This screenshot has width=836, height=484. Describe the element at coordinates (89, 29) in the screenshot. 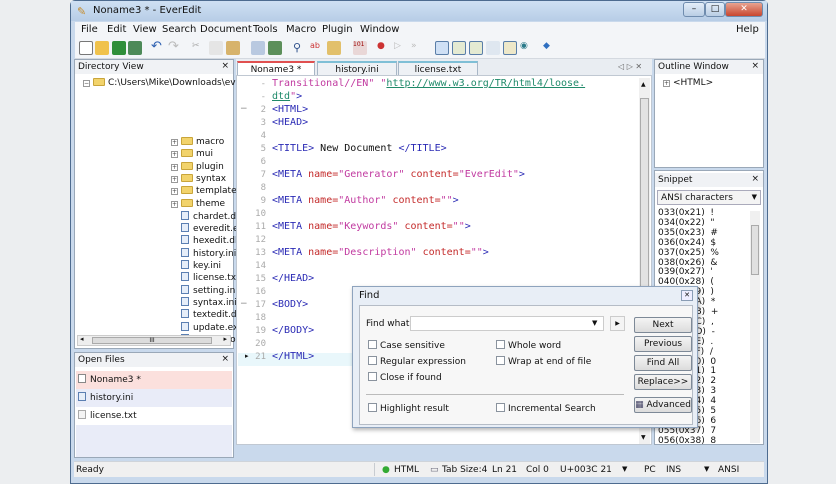

I see `menu-file: File` at that location.